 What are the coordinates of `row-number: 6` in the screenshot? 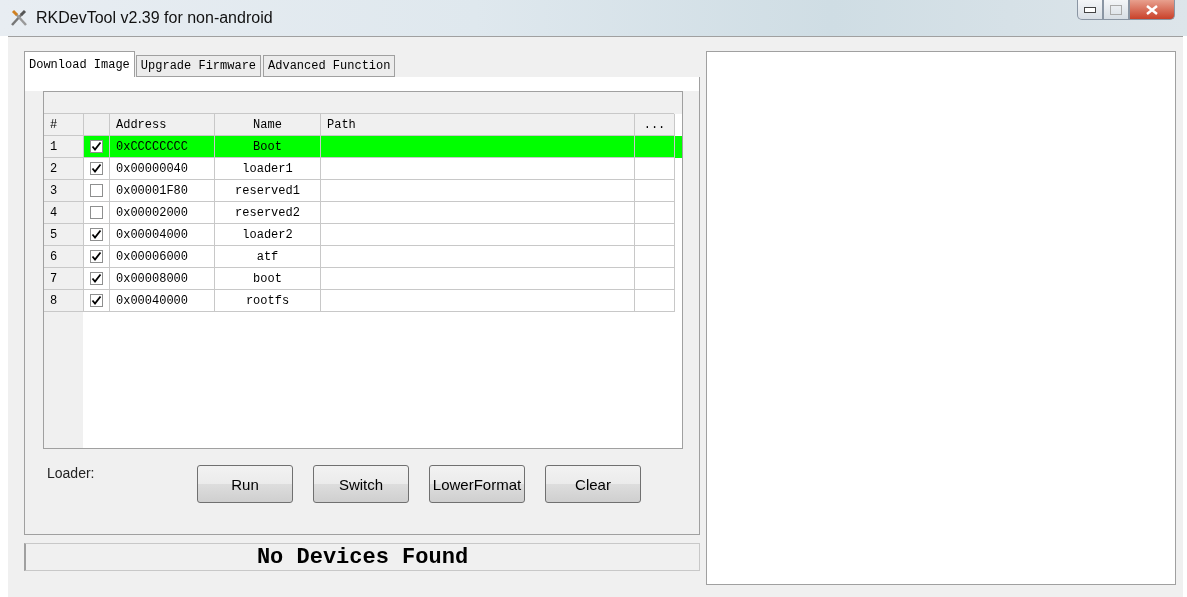 It's located at (64, 257).